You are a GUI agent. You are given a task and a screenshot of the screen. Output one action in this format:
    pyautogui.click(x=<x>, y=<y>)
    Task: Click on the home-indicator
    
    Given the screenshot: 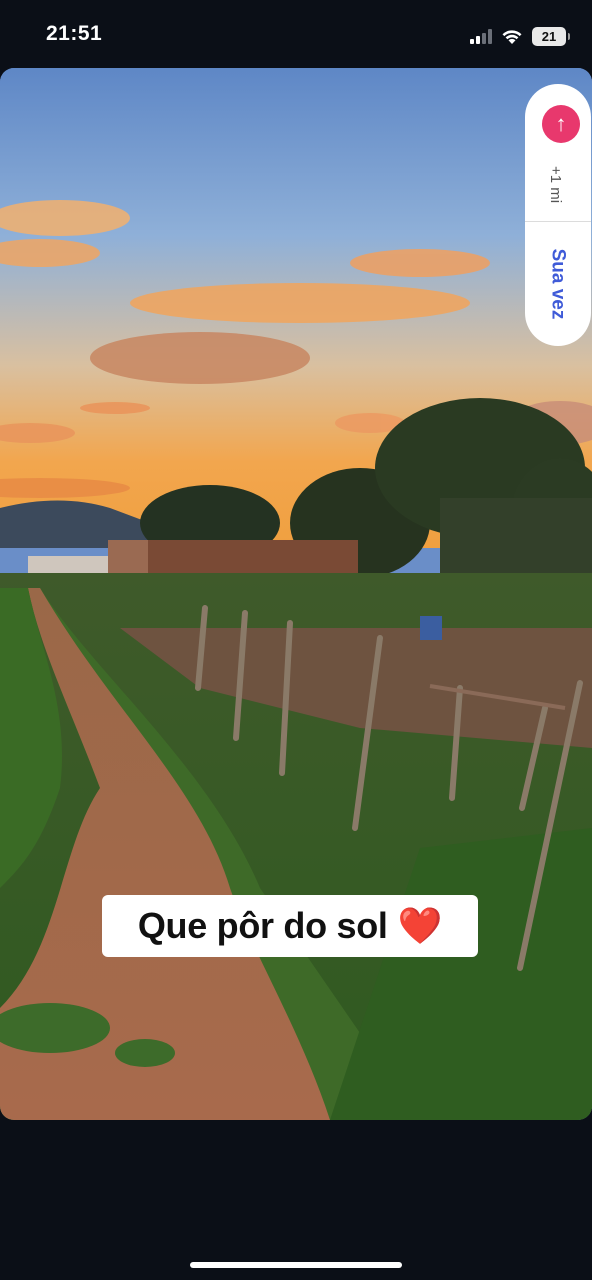 What is the action you would take?
    pyautogui.click(x=296, y=1265)
    